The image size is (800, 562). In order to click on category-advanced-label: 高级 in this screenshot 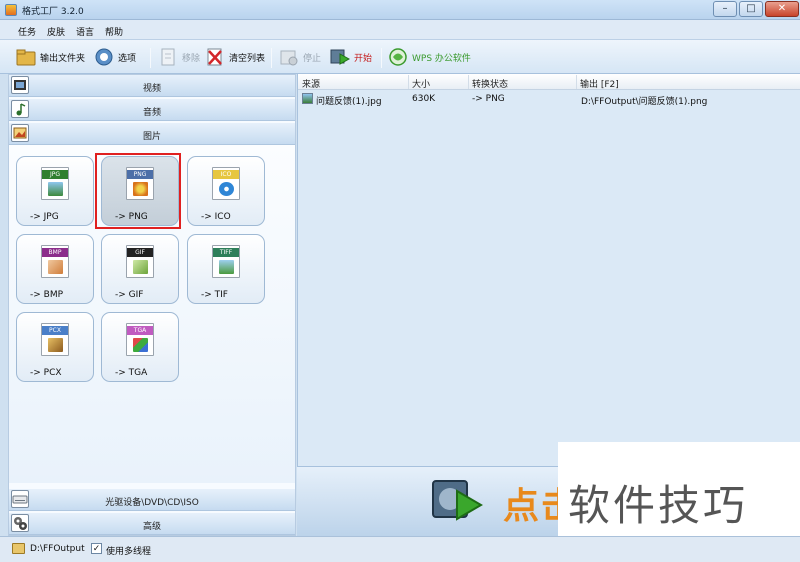, I will do `click(151, 527)`.